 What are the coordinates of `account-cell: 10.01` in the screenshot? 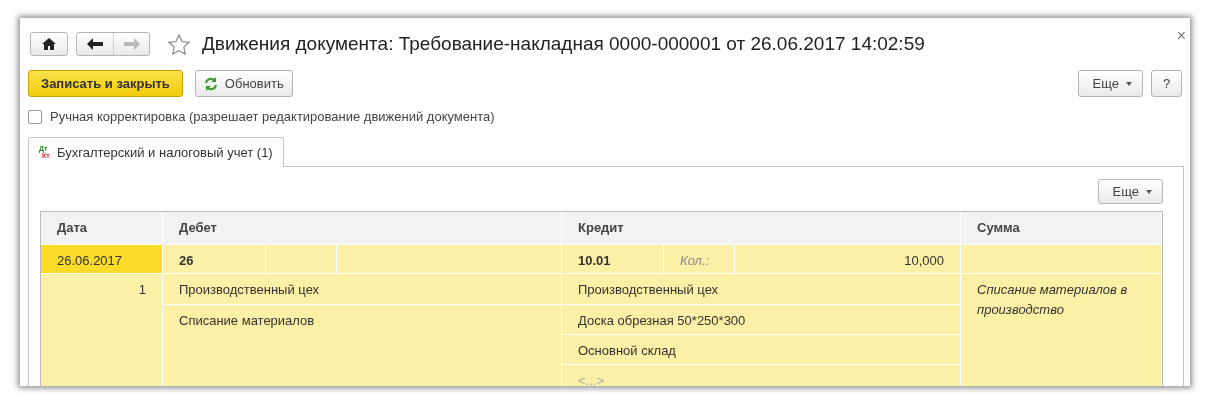 It's located at (612, 259).